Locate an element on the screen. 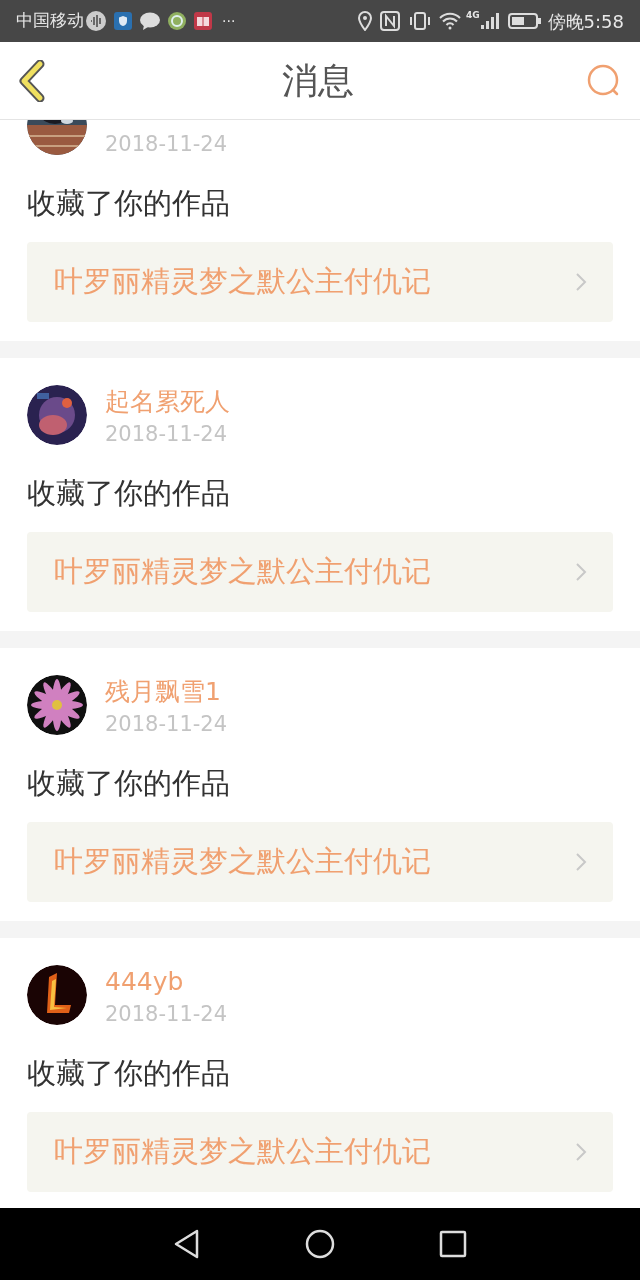 The height and width of the screenshot is (1280, 640). book-icon is located at coordinates (203, 21).